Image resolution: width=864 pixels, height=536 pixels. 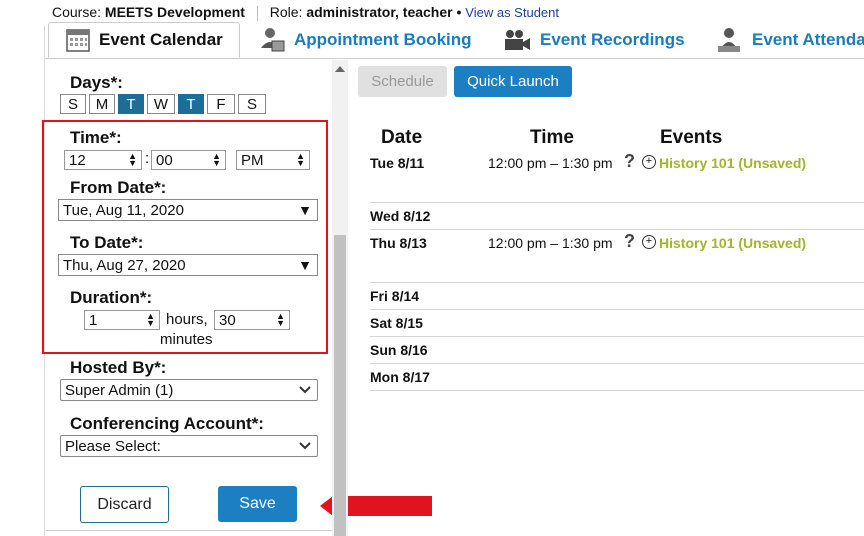 I want to click on tab-label: Event Calendar, so click(x=161, y=39).